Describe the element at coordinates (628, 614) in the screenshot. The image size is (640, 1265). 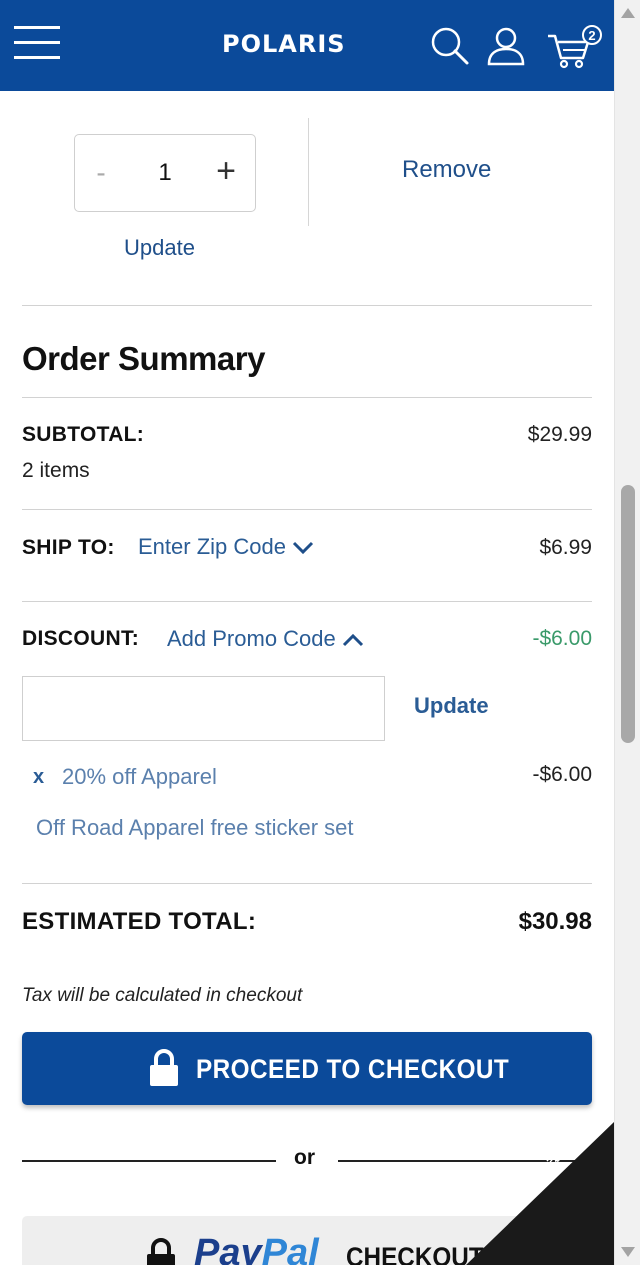
I see `scrollbar-thumb` at that location.